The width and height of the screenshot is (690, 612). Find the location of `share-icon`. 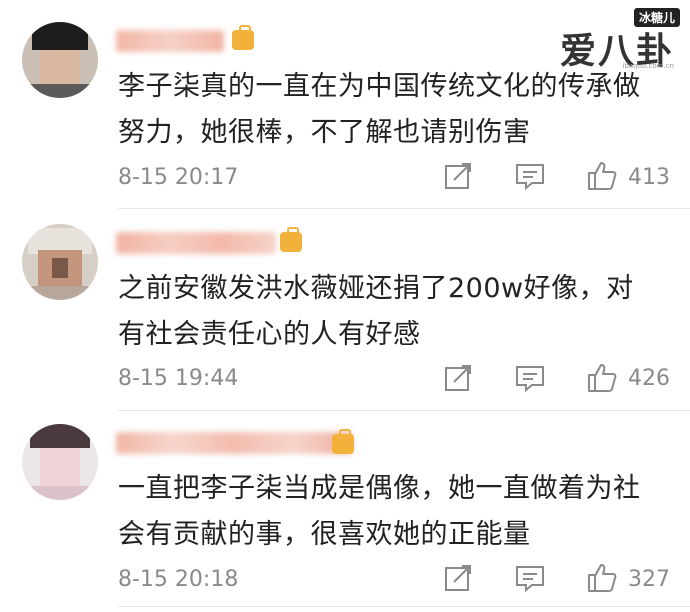

share-icon is located at coordinates (458, 578).